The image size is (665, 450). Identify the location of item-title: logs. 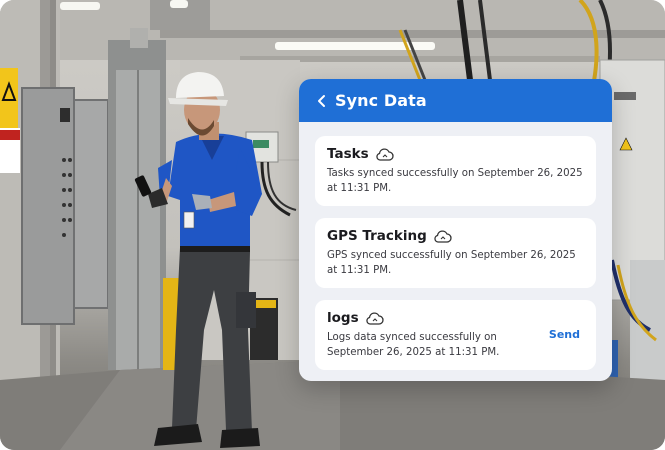
(343, 318).